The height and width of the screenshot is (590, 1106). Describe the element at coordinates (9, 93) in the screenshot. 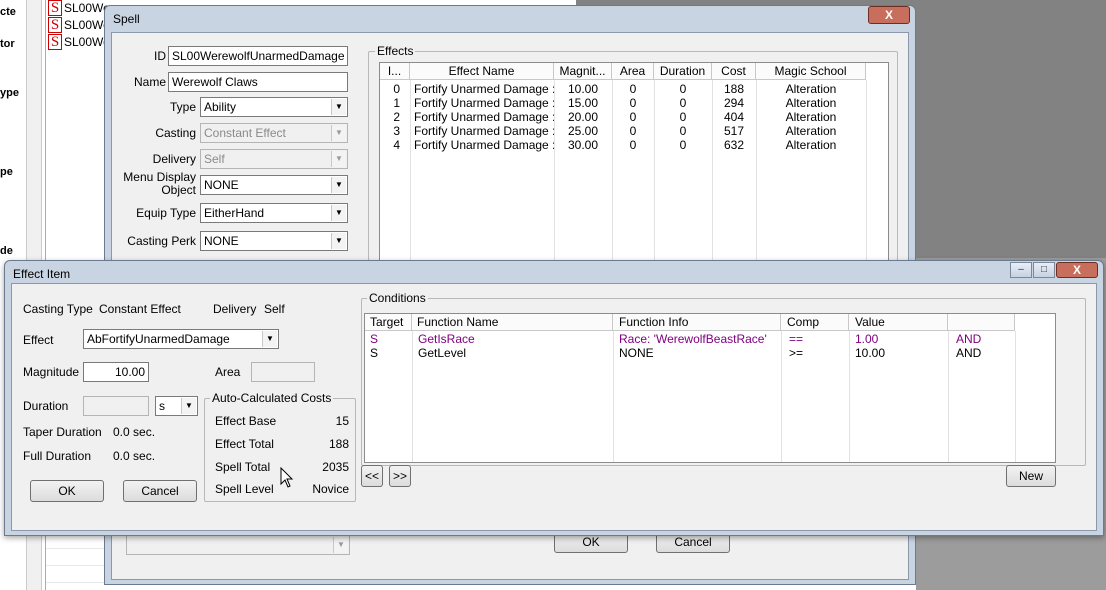

I see `background-label: ype` at that location.